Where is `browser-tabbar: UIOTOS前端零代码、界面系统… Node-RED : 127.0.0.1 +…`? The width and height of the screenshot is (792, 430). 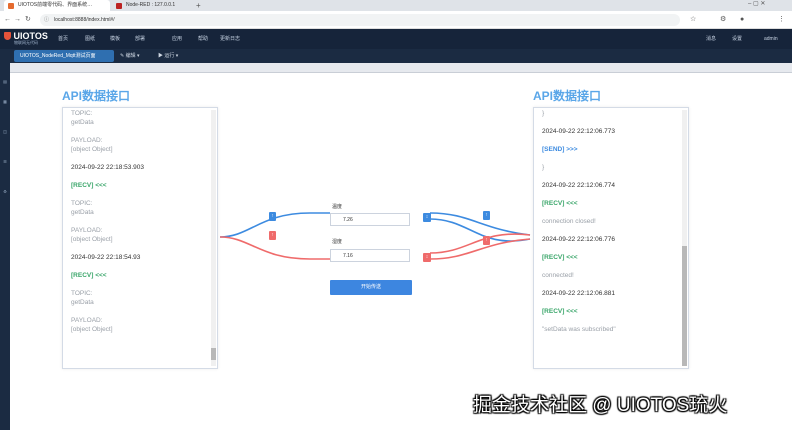
browser-tabbar: UIOTOS前端零代码、界面系统… Node-RED : 127.0.0.1 +… is located at coordinates (396, 5).